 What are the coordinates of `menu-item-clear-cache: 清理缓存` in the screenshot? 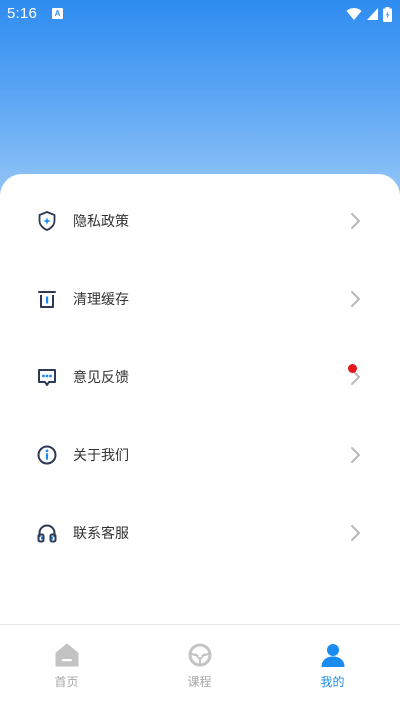 It's located at (200, 299).